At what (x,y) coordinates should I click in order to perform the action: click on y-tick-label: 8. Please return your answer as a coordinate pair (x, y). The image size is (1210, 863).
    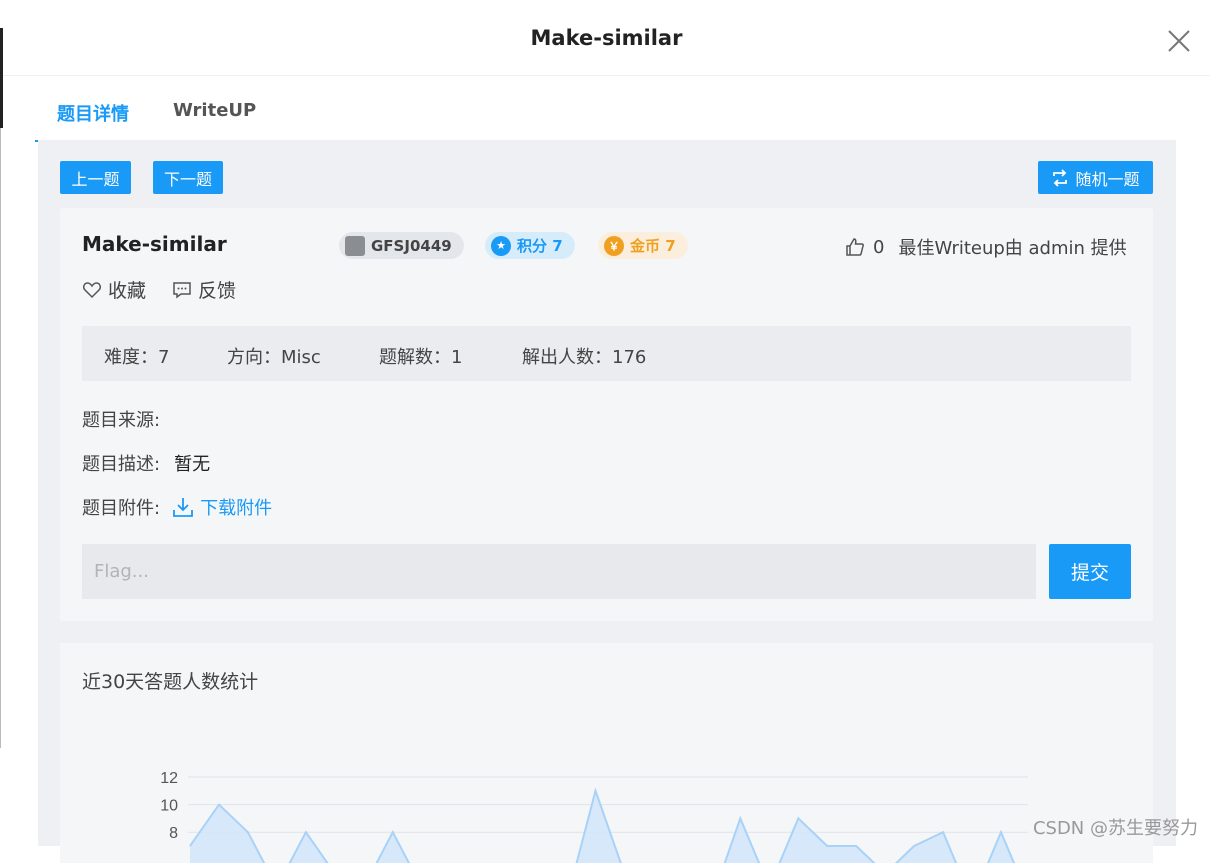
    Looking at the image, I should click on (173, 833).